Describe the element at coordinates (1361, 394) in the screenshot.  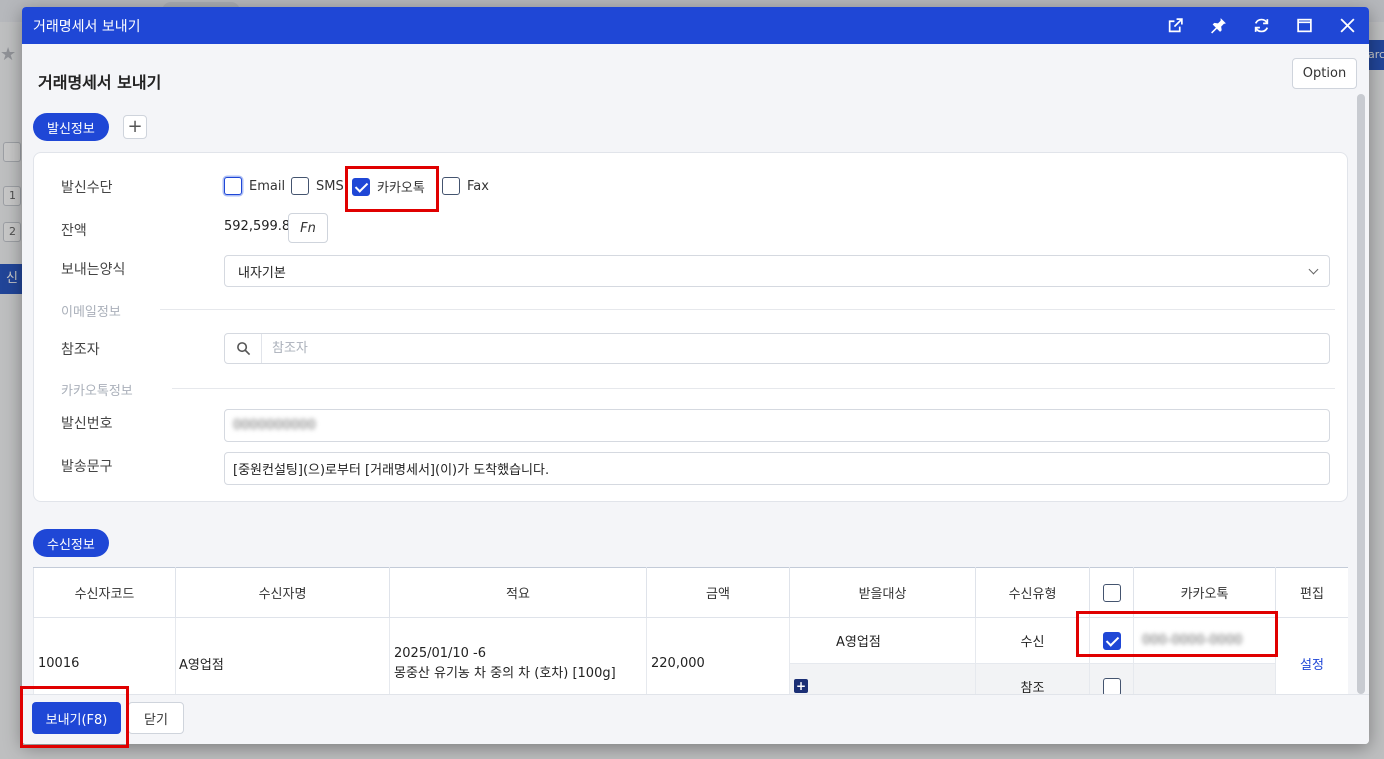
I see `vertical-scrollbar` at that location.